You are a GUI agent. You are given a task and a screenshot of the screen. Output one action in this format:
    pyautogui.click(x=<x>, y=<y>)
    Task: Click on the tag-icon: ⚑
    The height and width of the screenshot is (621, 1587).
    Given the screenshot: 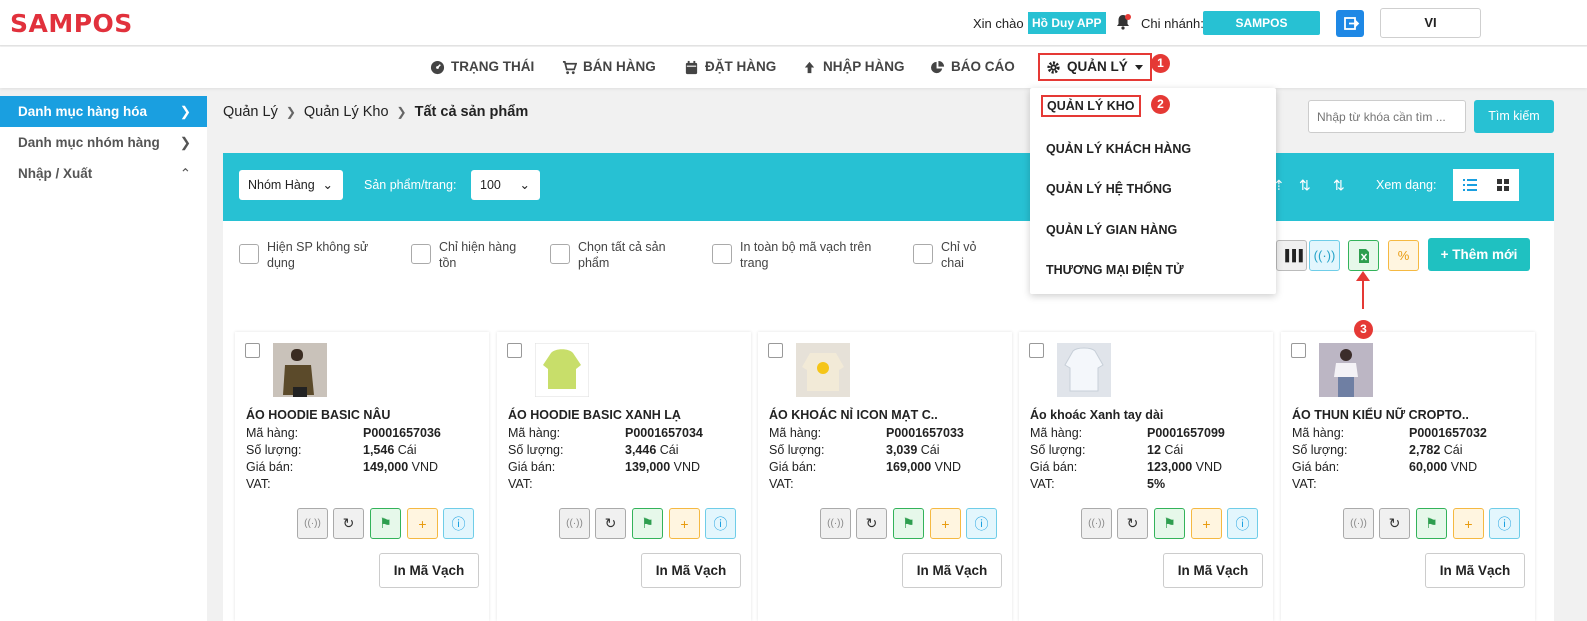 What is the action you would take?
    pyautogui.click(x=1169, y=523)
    